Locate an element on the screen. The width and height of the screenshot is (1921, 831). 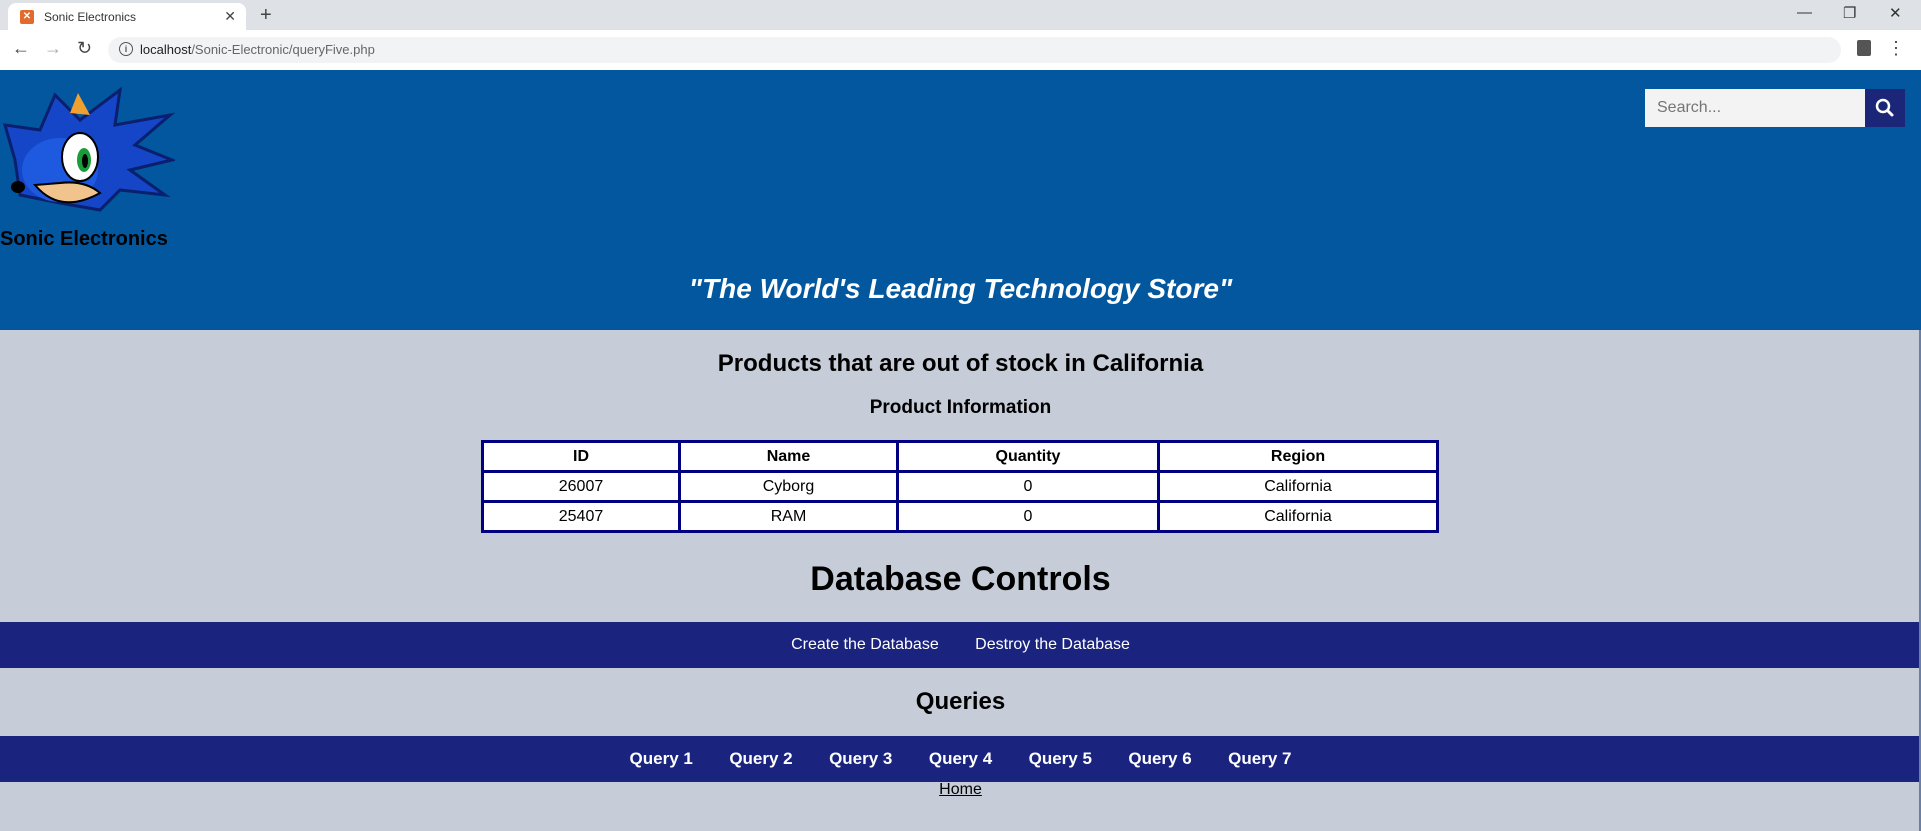
browser-tab: ✕ Sonic Electronics ✕ is located at coordinates (127, 16).